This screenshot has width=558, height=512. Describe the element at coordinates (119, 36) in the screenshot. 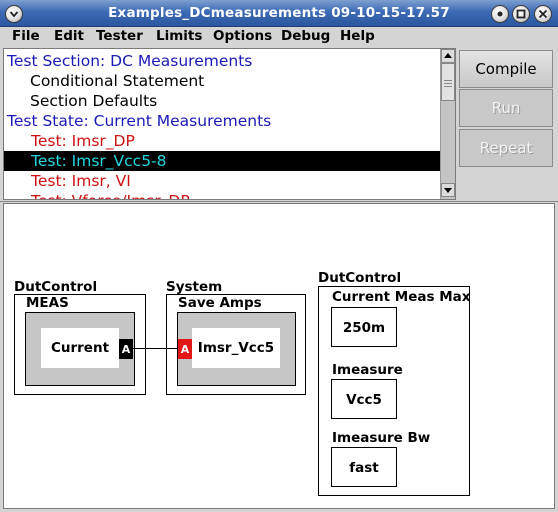

I see `menu-tester: Tester` at that location.